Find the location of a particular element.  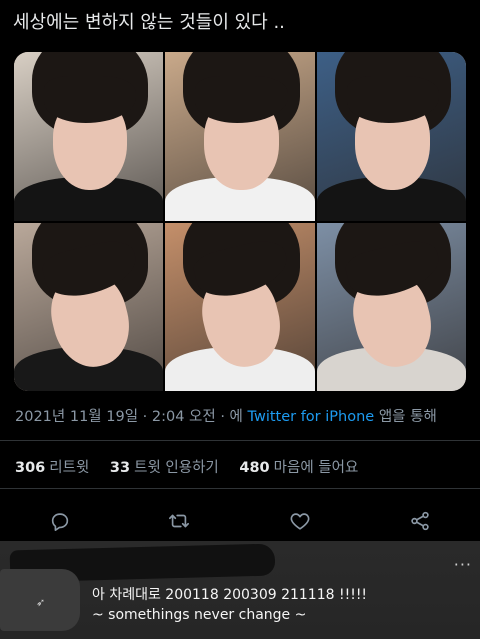

comment-line-2: ~ somethings never change ~ is located at coordinates (199, 615).